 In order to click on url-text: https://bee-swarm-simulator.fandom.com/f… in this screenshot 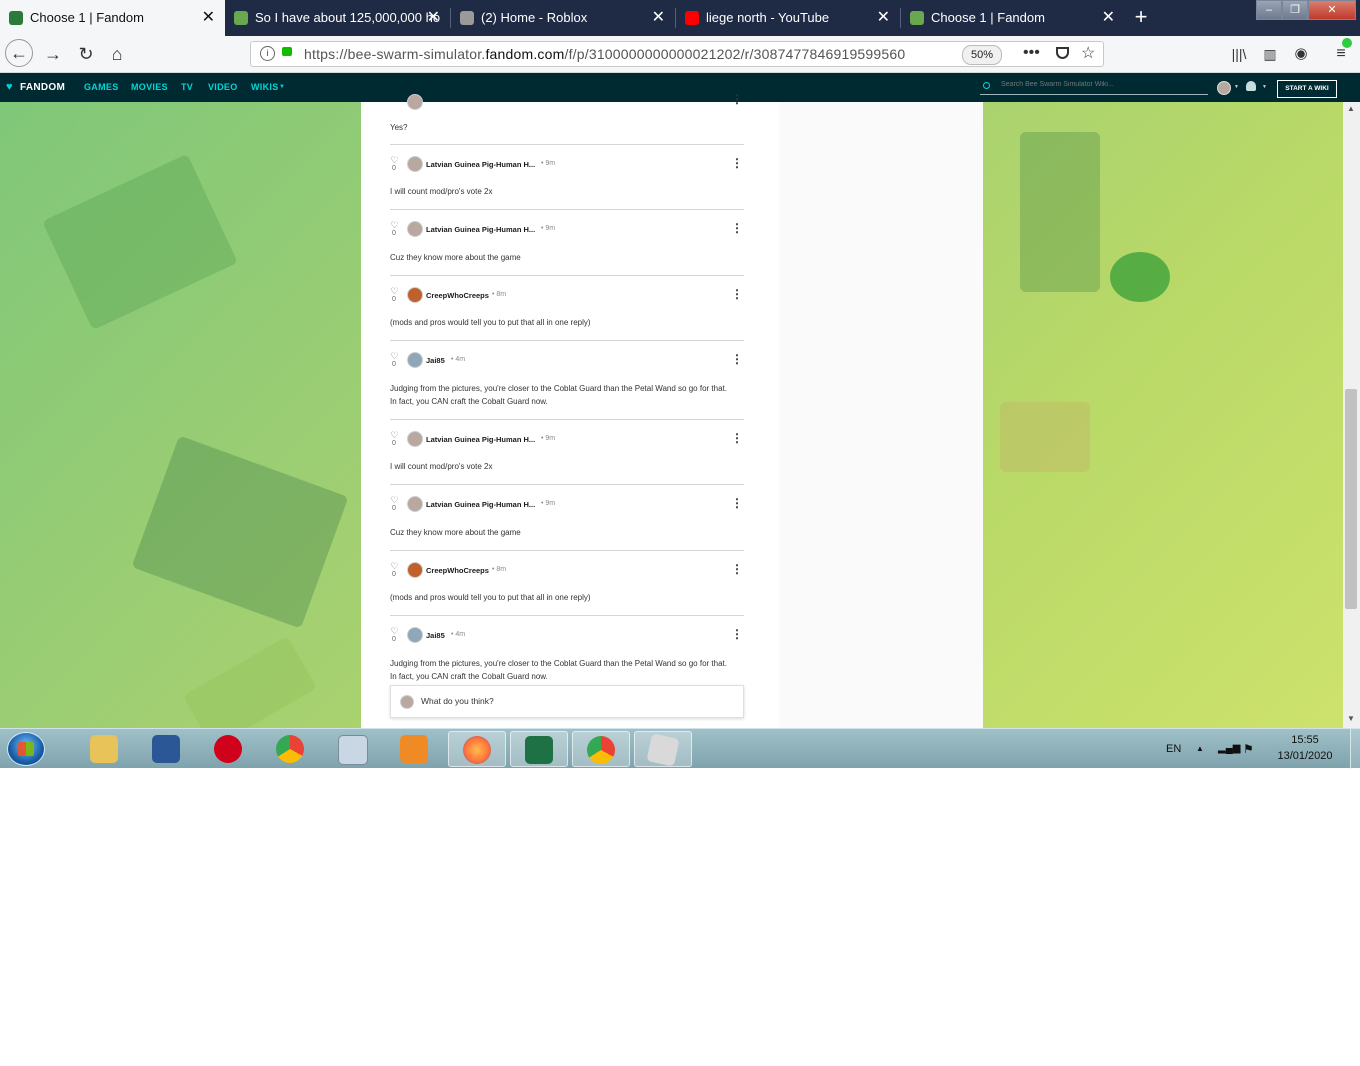, I will do `click(604, 54)`.